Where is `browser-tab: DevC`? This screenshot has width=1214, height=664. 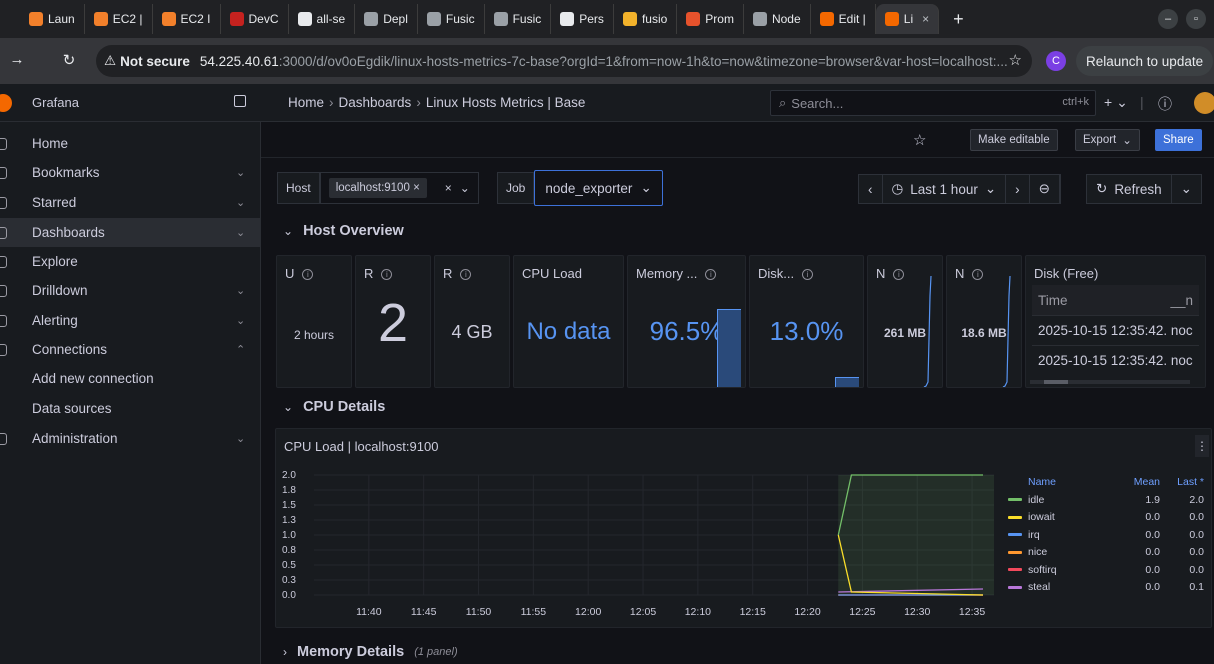
browser-tab: DevC is located at coordinates (255, 19).